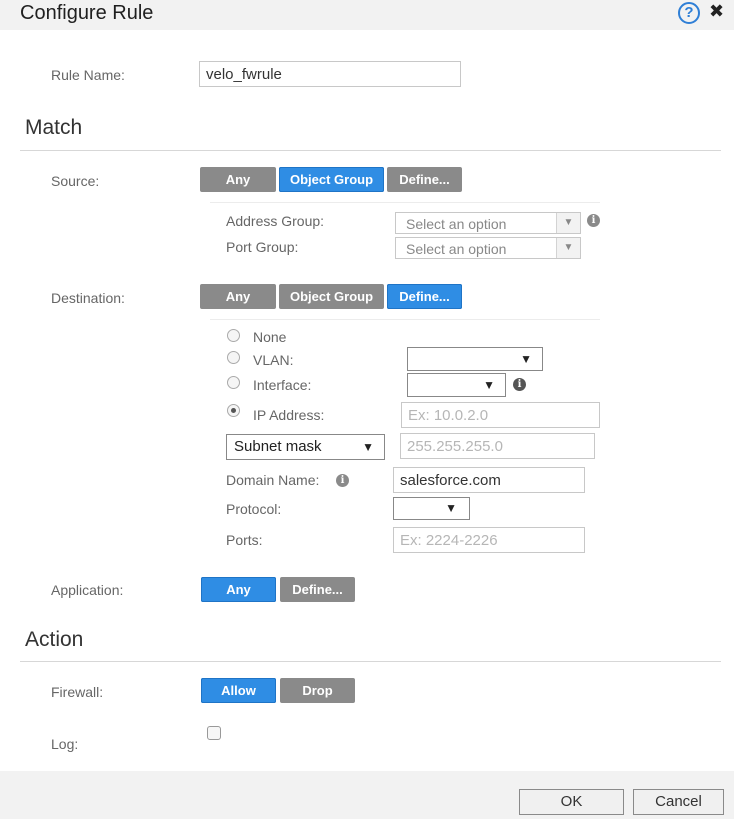 The width and height of the screenshot is (734, 819). Describe the element at coordinates (88, 298) in the screenshot. I see `destination-label: Destination:` at that location.